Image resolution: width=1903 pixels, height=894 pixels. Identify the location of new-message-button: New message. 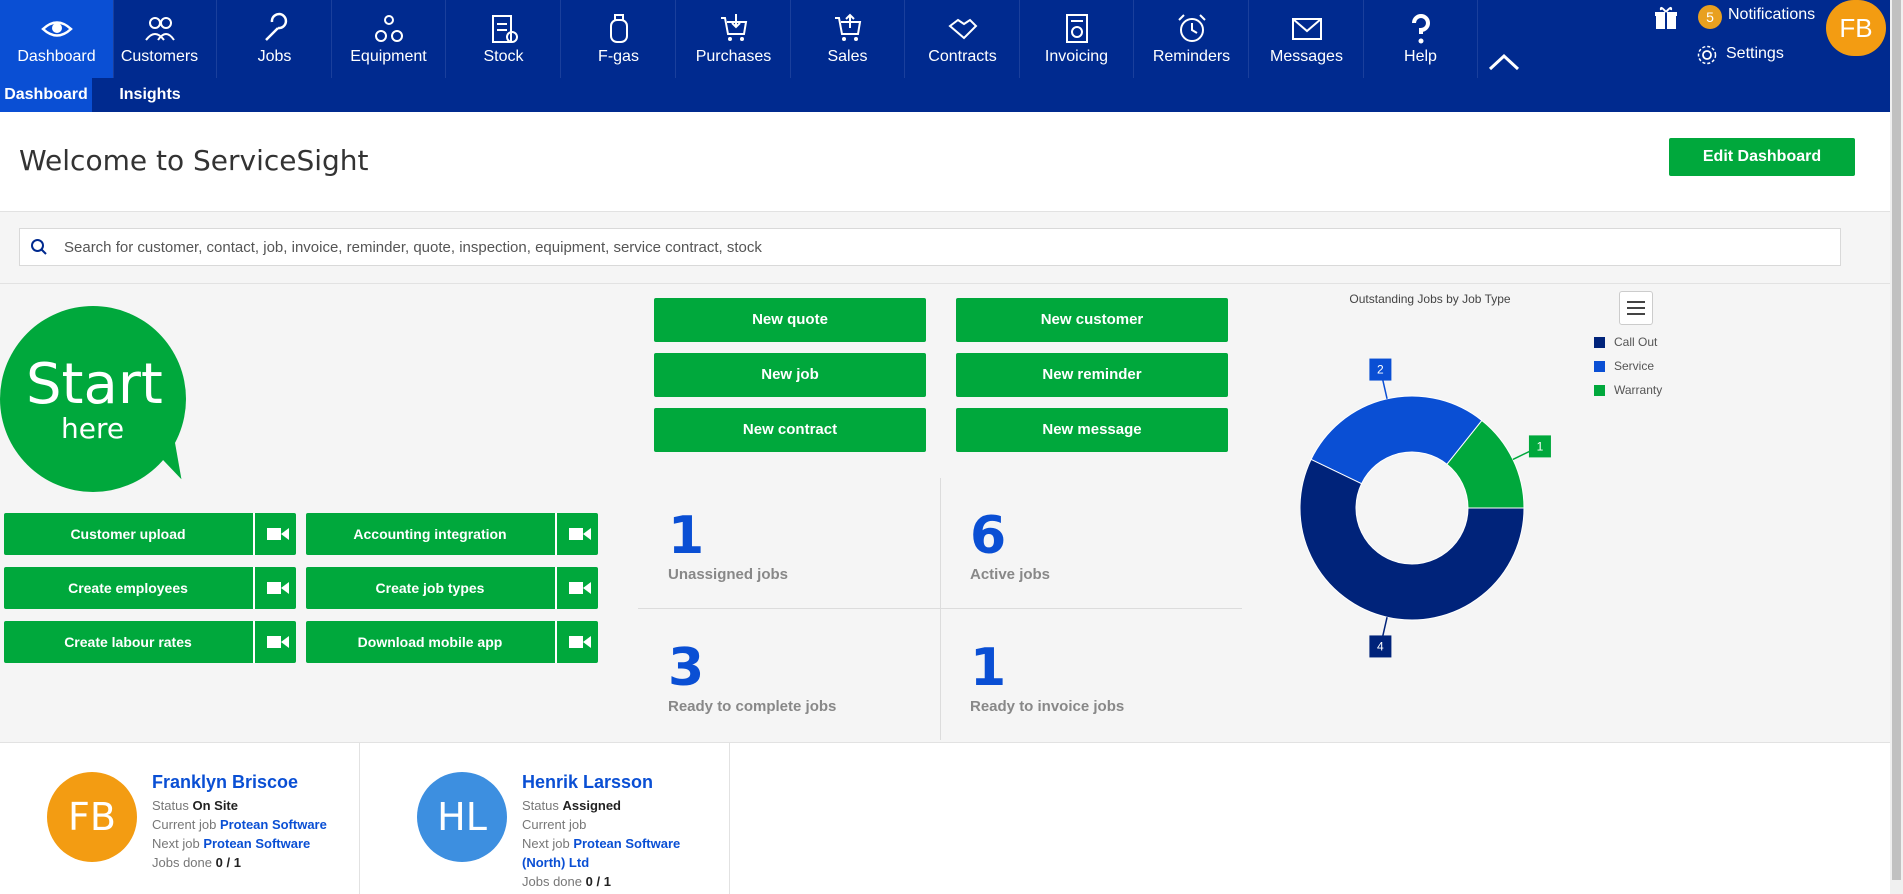
(1092, 430).